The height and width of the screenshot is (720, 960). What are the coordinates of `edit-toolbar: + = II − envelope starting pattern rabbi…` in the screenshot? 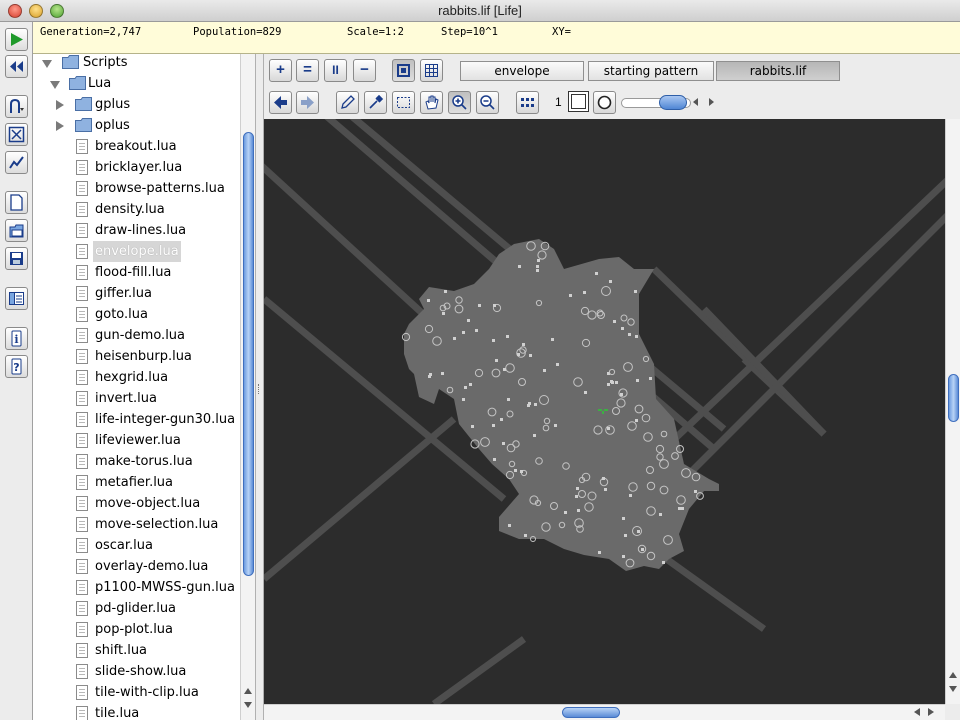 It's located at (612, 86).